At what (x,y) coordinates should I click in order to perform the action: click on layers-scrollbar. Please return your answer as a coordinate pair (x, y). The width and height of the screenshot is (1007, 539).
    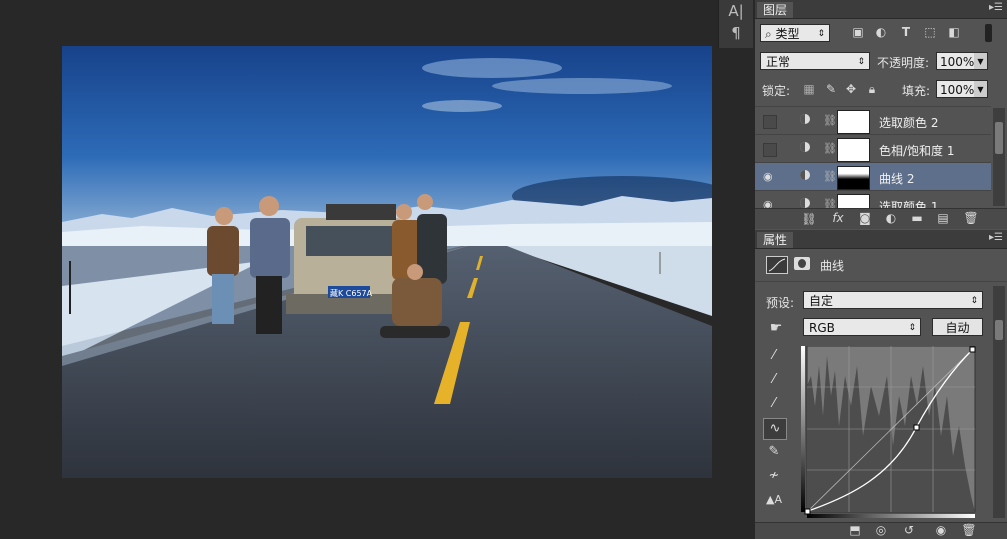
    Looking at the image, I should click on (999, 157).